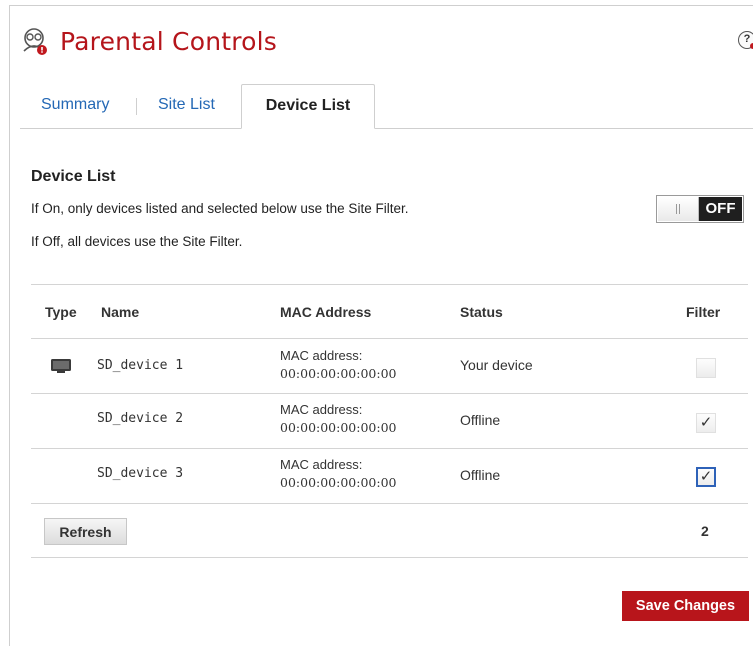 Image resolution: width=753 pixels, height=646 pixels. Describe the element at coordinates (685, 606) in the screenshot. I see `save-changes-button: Save Changes` at that location.